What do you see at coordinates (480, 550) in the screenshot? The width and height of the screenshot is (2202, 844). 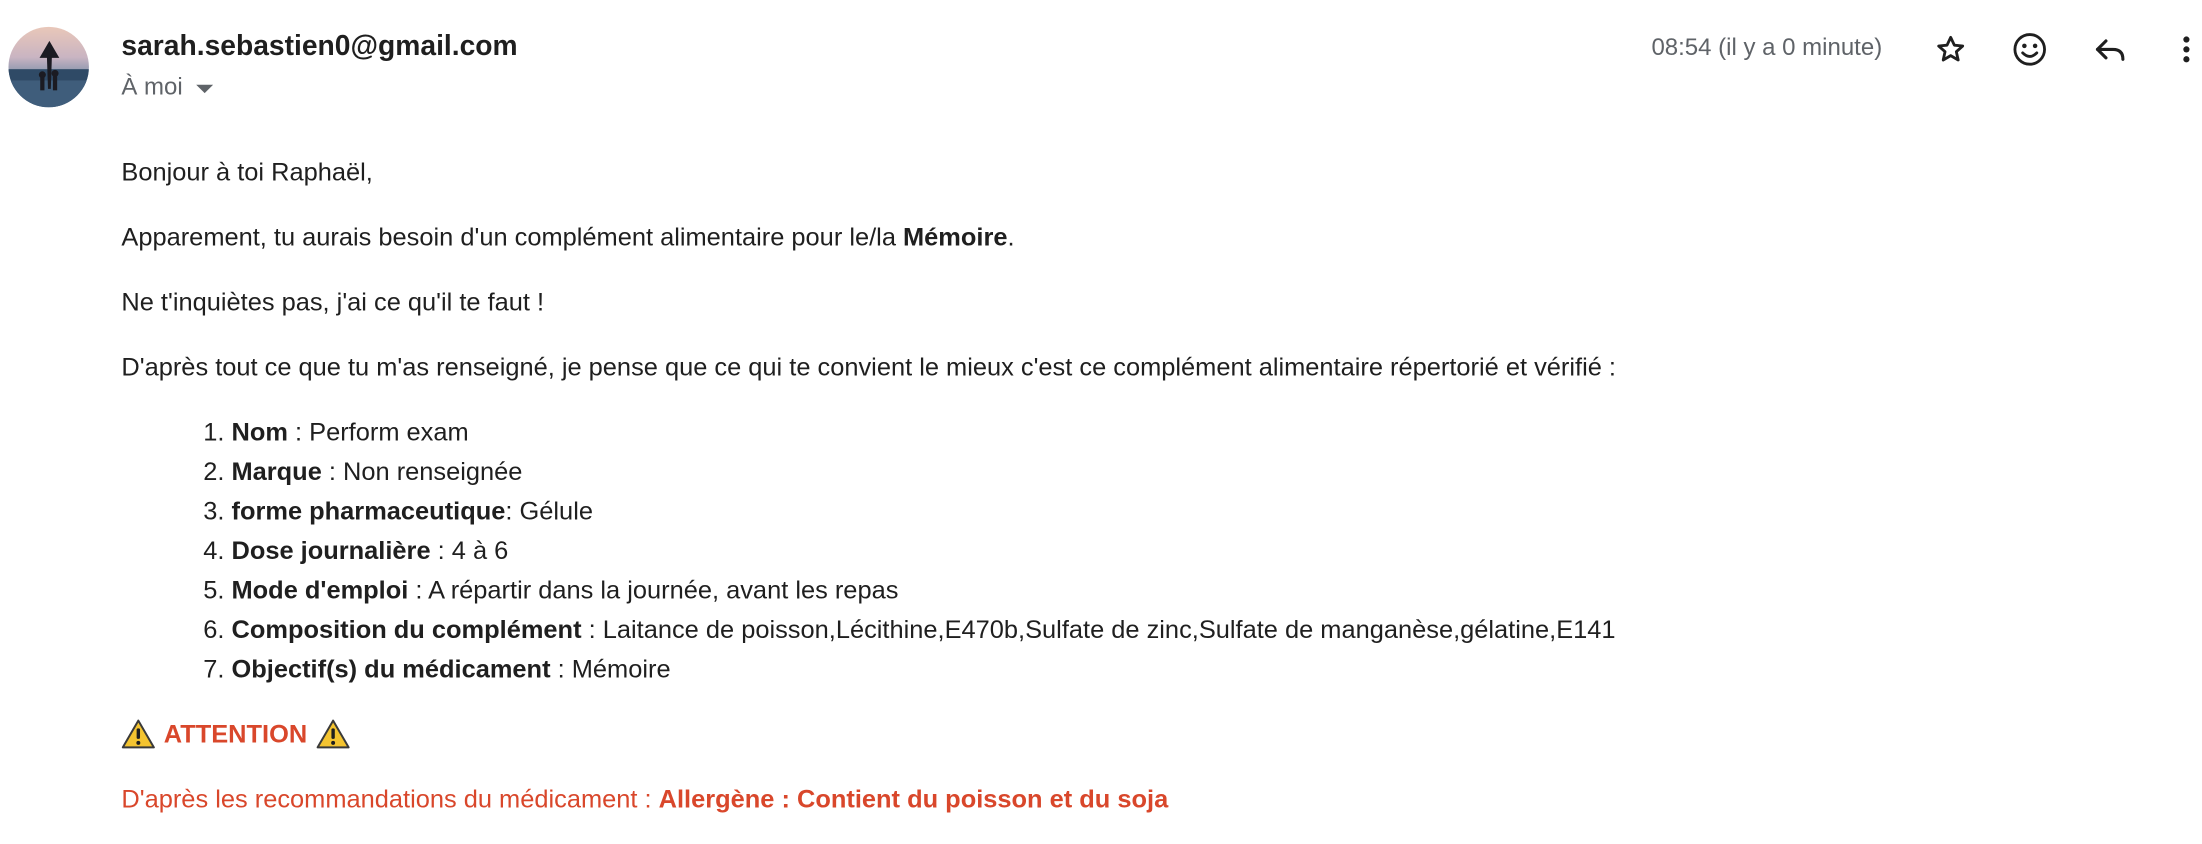 I see `item-value: 4 à 6` at bounding box center [480, 550].